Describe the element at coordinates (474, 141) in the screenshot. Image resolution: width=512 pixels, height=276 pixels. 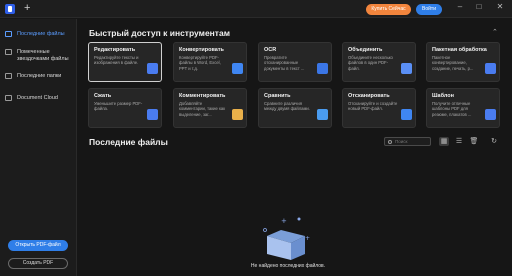
I see `delete-icon: 🗑` at that location.